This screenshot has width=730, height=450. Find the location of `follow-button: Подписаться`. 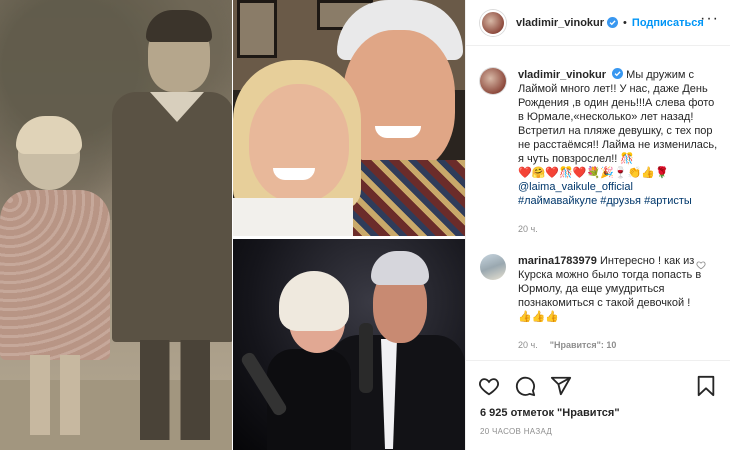

follow-button: Подписаться is located at coordinates (668, 23).